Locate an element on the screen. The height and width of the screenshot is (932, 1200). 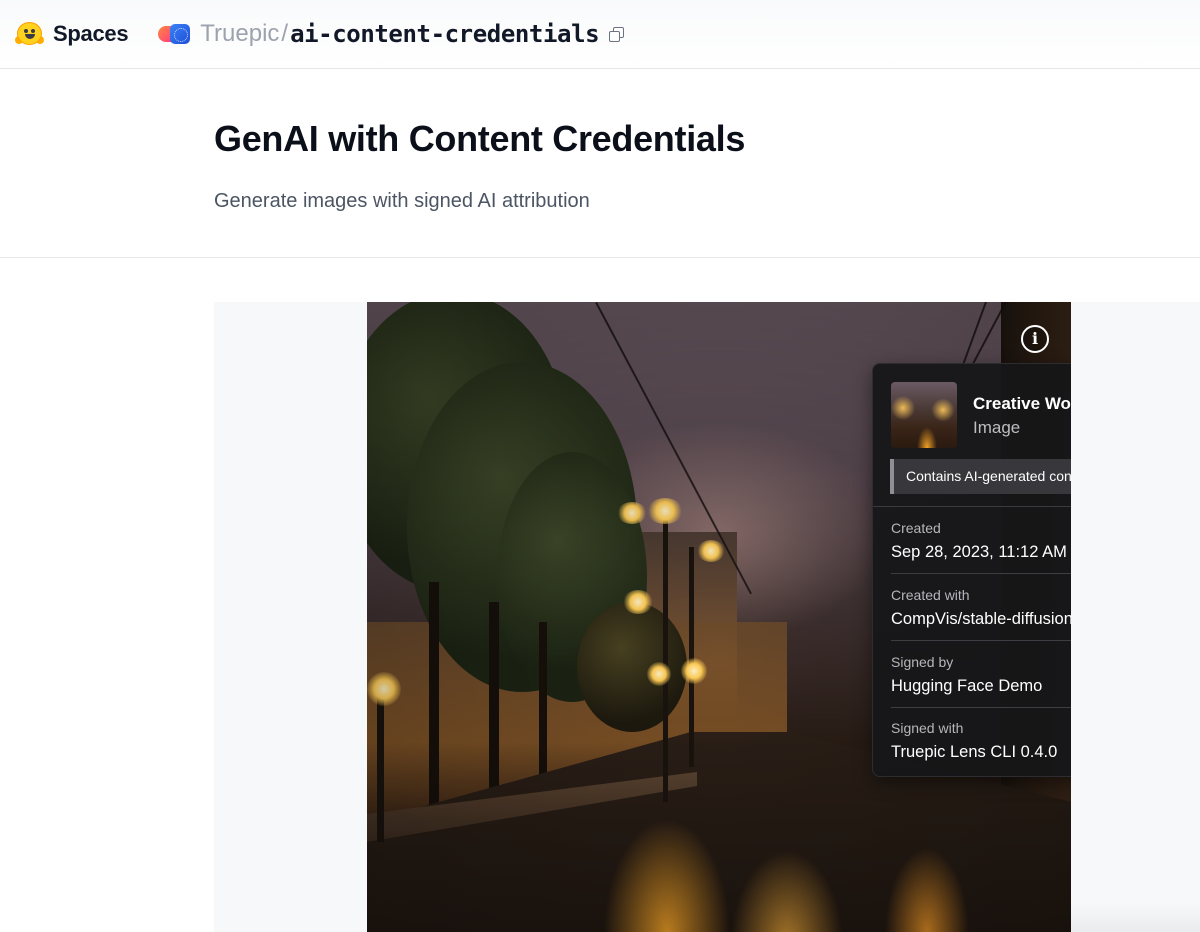
ai-generated-badge: Contains AI-generated content is located at coordinates (980, 476).